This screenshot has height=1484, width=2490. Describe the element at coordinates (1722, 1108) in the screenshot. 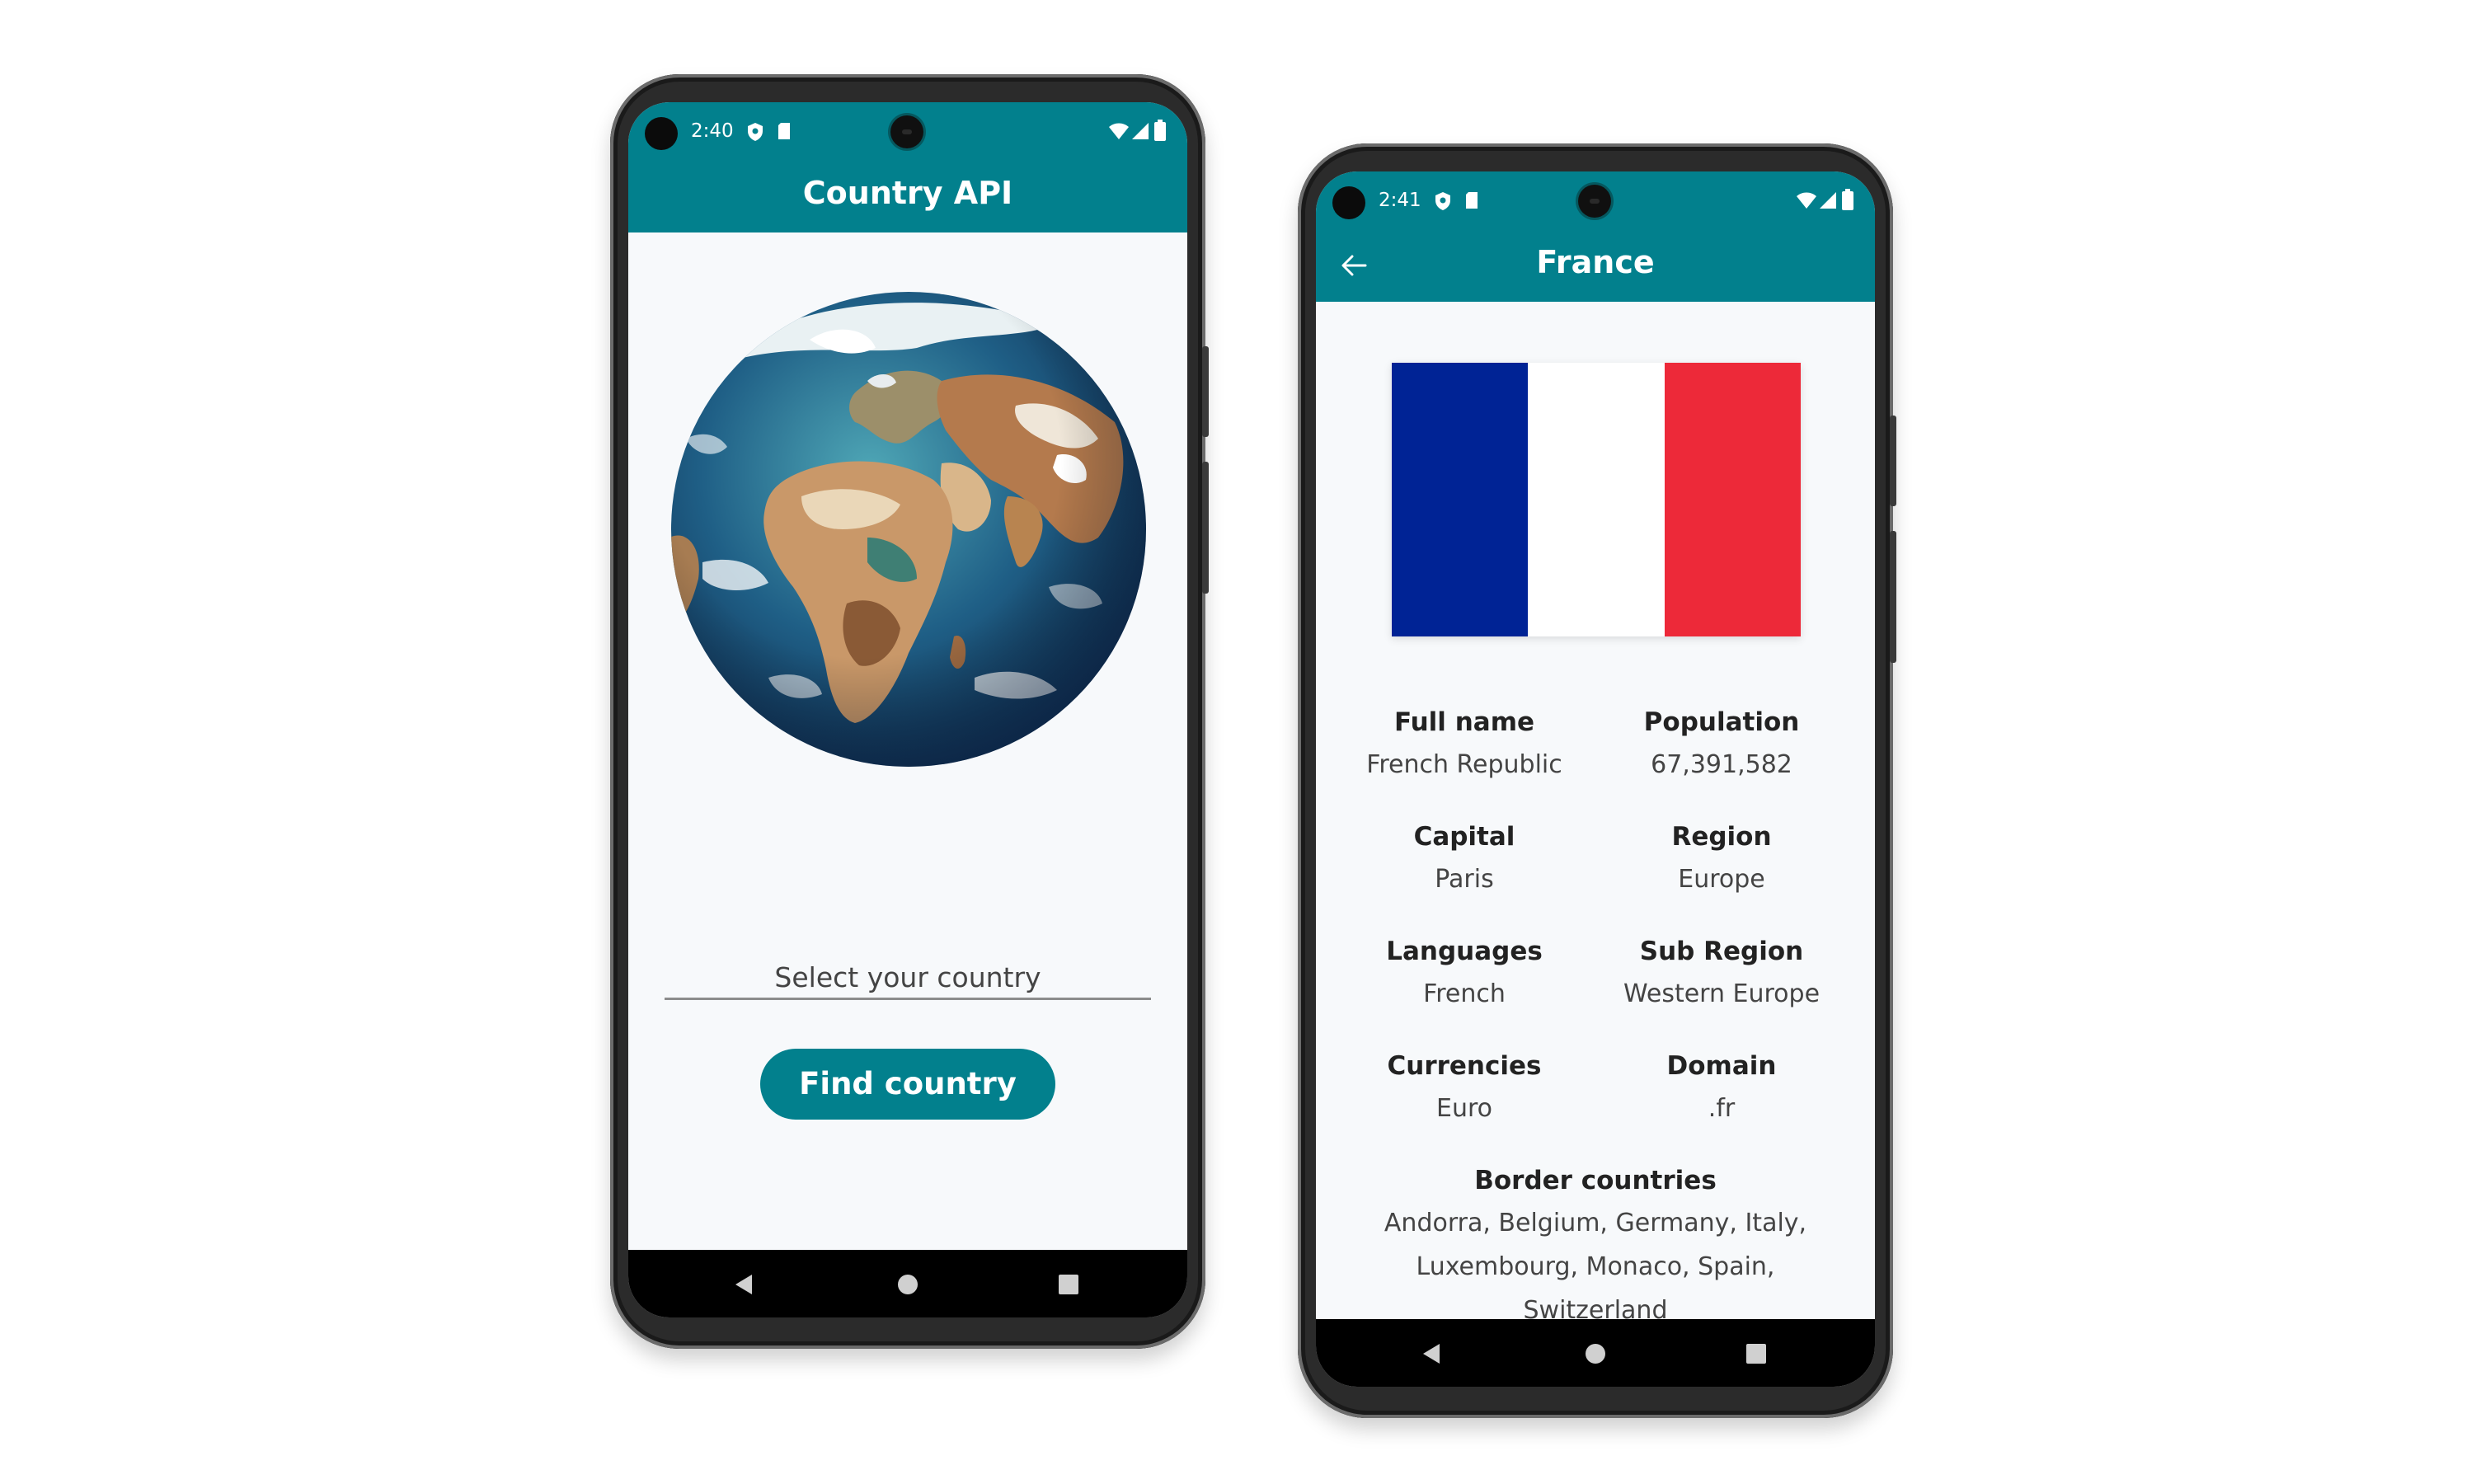

I see `domain-value: .fr` at that location.